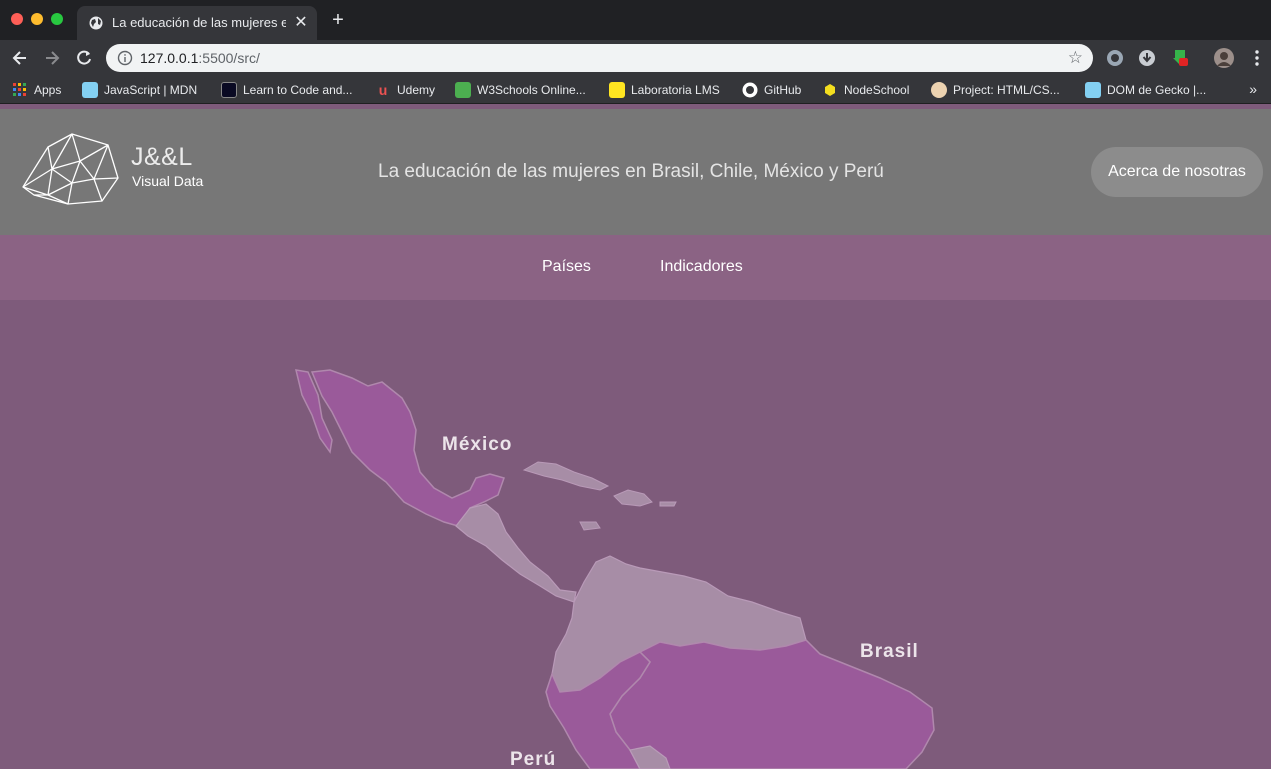 The width and height of the screenshot is (1271, 769). I want to click on forward-icon, so click(52, 58).